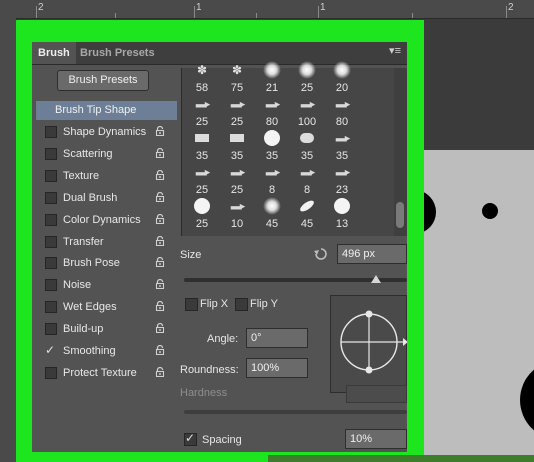 This screenshot has height=462, width=534. Describe the element at coordinates (202, 70) in the screenshot. I see `splatter-brush-icon: ✽` at that location.